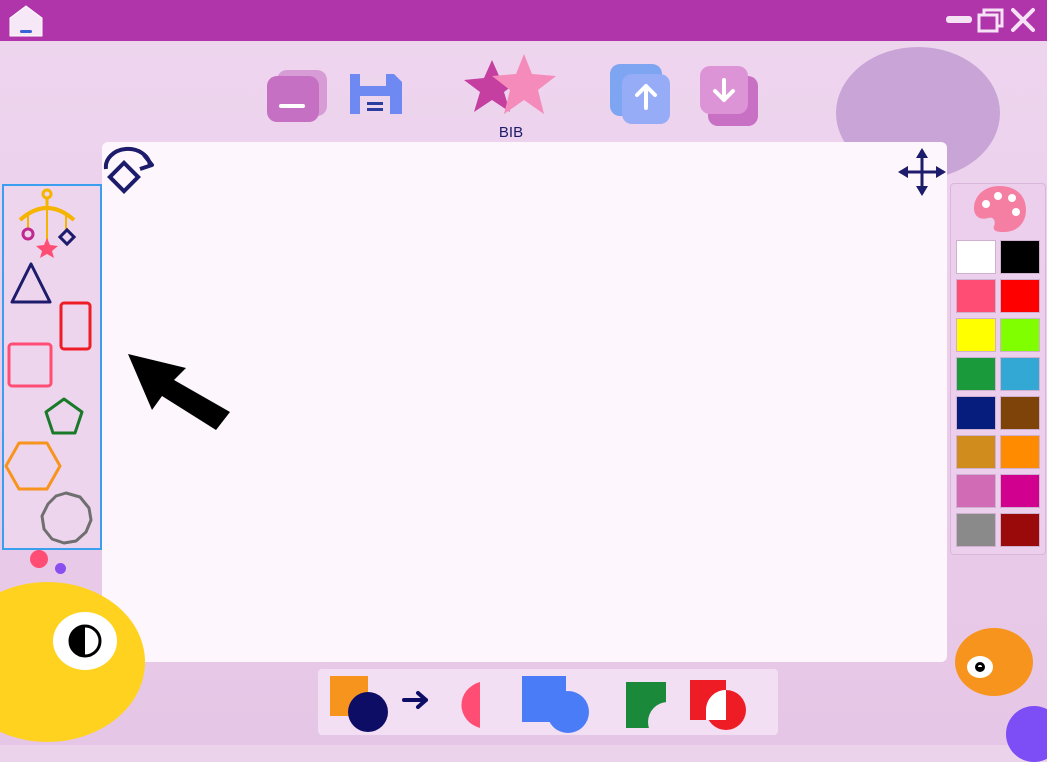 The image size is (1047, 762). What do you see at coordinates (730, 97) in the screenshot?
I see `arrow-down-icon` at bounding box center [730, 97].